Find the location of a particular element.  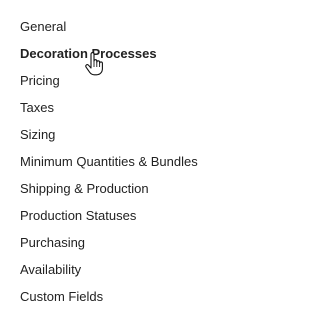

nav-item-label: Minimum Quantities & Bundles is located at coordinates (109, 161).